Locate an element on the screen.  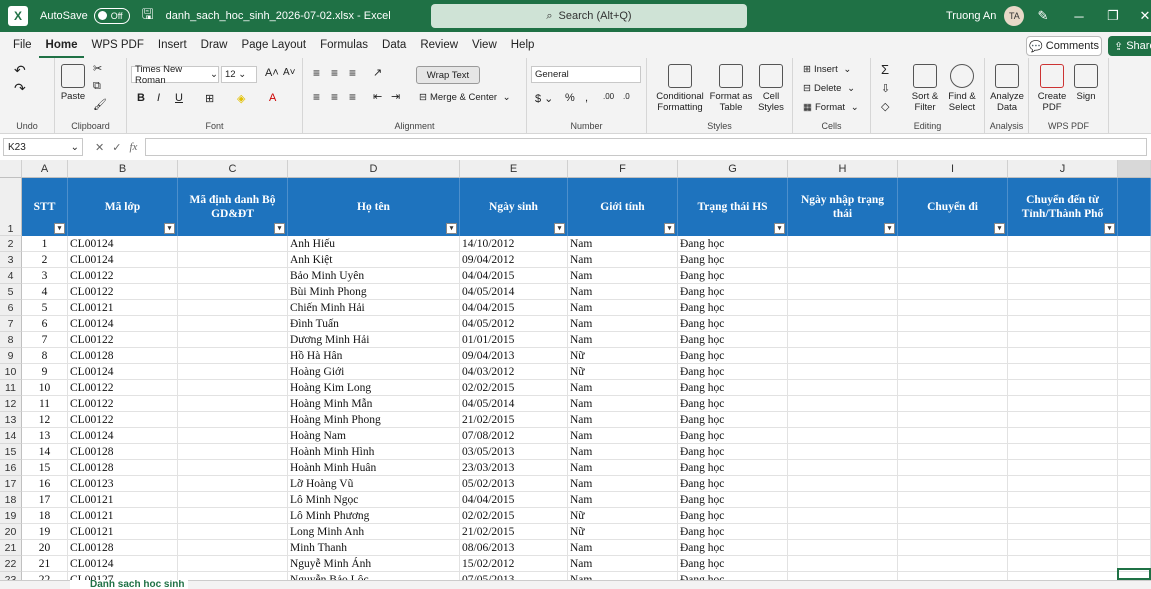
table-cell: Hoàng Minh Mẫn is located at coordinates (374, 404).